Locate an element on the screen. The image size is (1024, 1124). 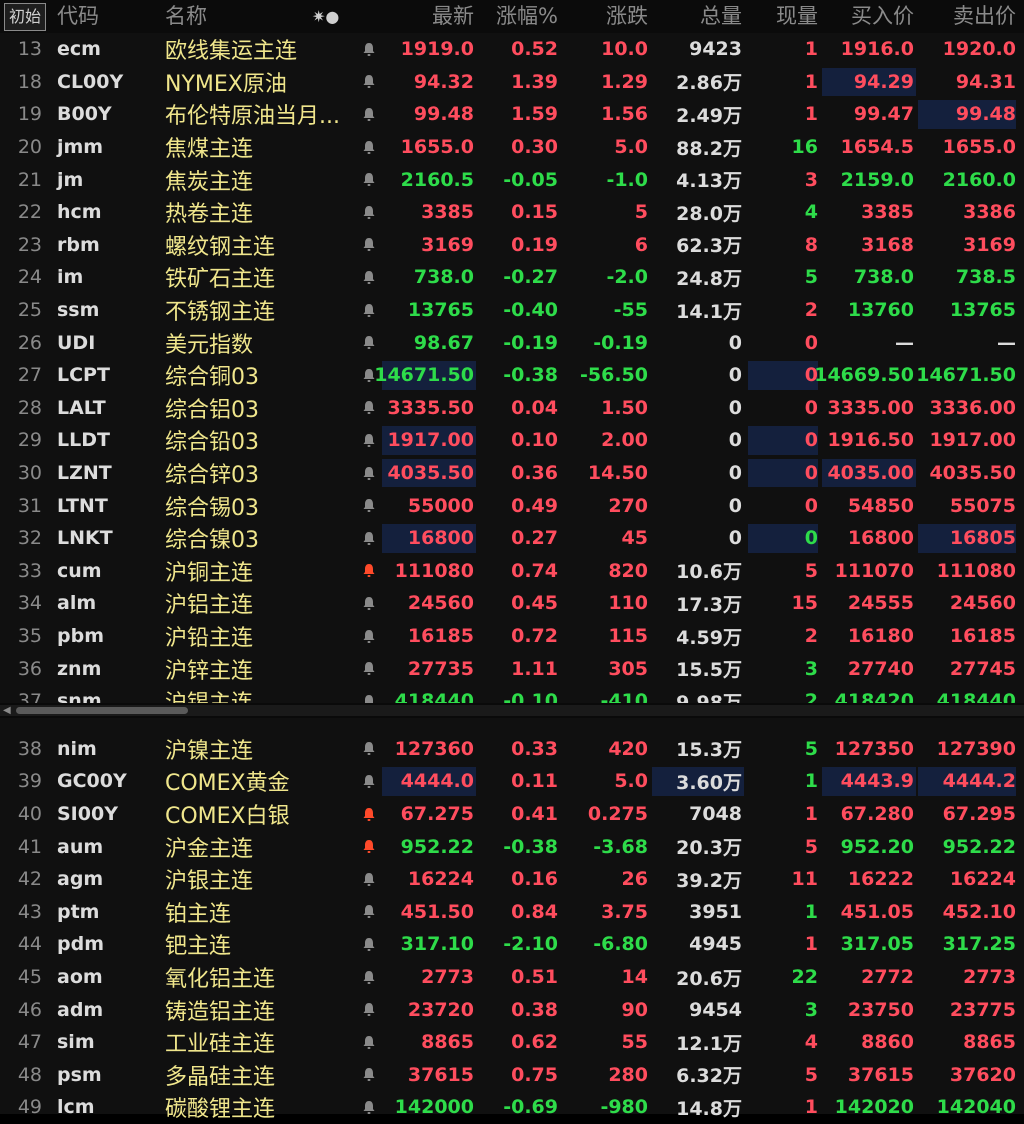
cell-vol: 20.6万 is located at coordinates (709, 978).